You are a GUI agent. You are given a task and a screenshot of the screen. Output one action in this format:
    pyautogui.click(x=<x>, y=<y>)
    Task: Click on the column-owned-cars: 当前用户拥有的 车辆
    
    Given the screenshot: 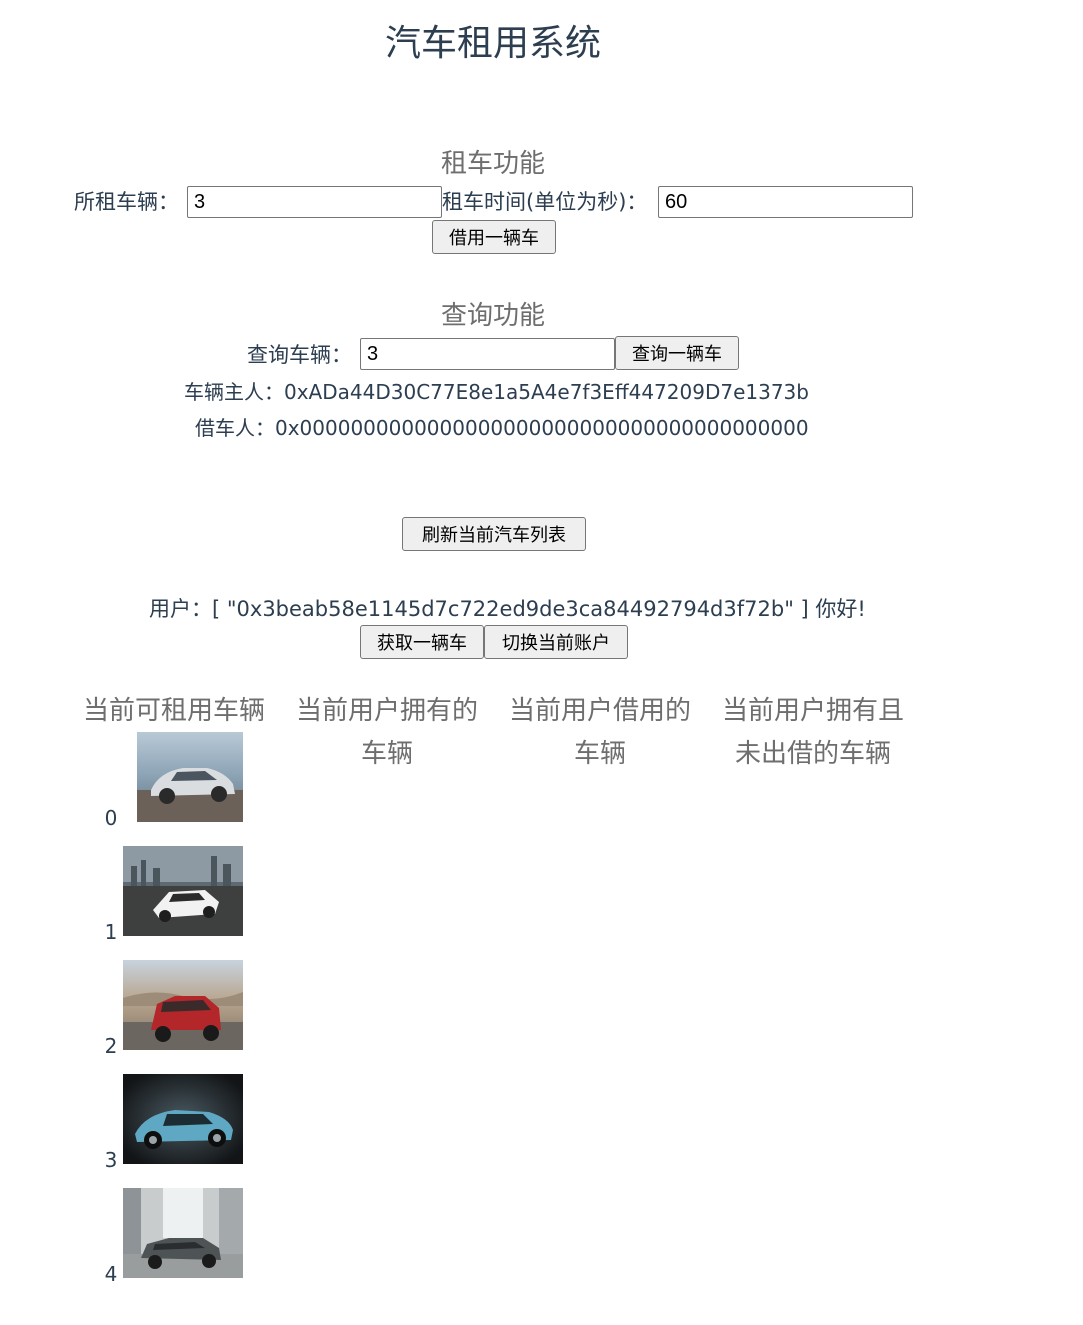 What is the action you would take?
    pyautogui.click(x=387, y=733)
    